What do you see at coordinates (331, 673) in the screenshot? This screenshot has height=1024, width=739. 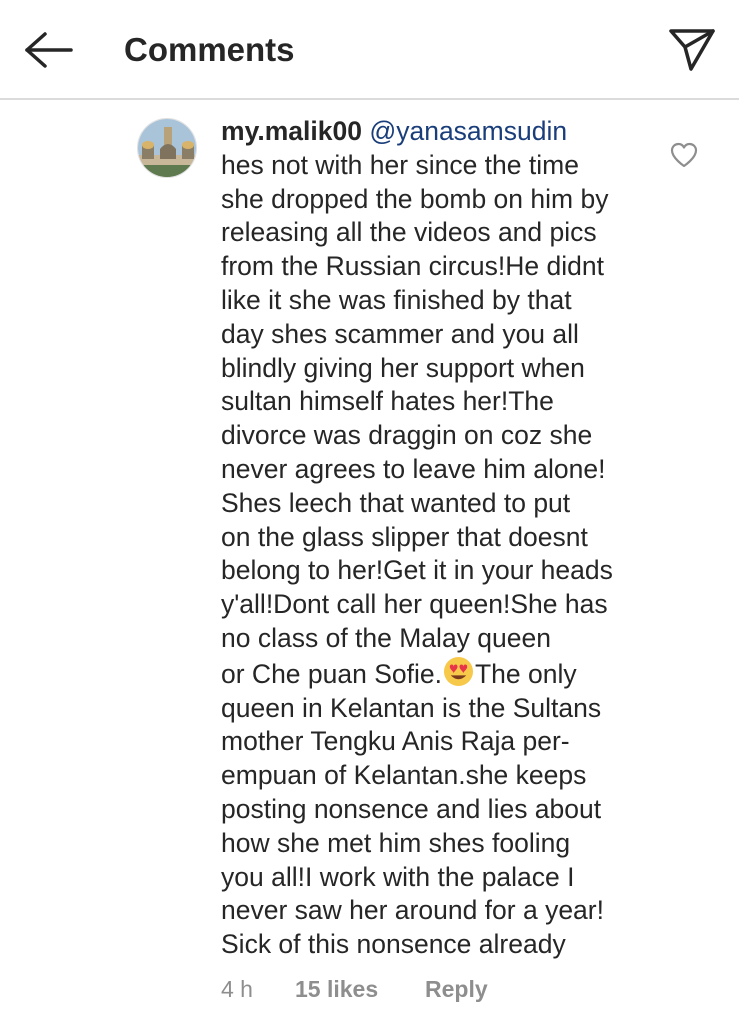 I see `comment-line-part: or Che puan Sofie.` at bounding box center [331, 673].